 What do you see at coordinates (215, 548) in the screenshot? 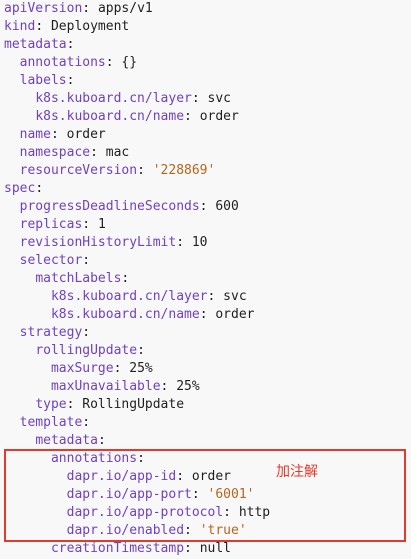
I see `yaml-value: null` at bounding box center [215, 548].